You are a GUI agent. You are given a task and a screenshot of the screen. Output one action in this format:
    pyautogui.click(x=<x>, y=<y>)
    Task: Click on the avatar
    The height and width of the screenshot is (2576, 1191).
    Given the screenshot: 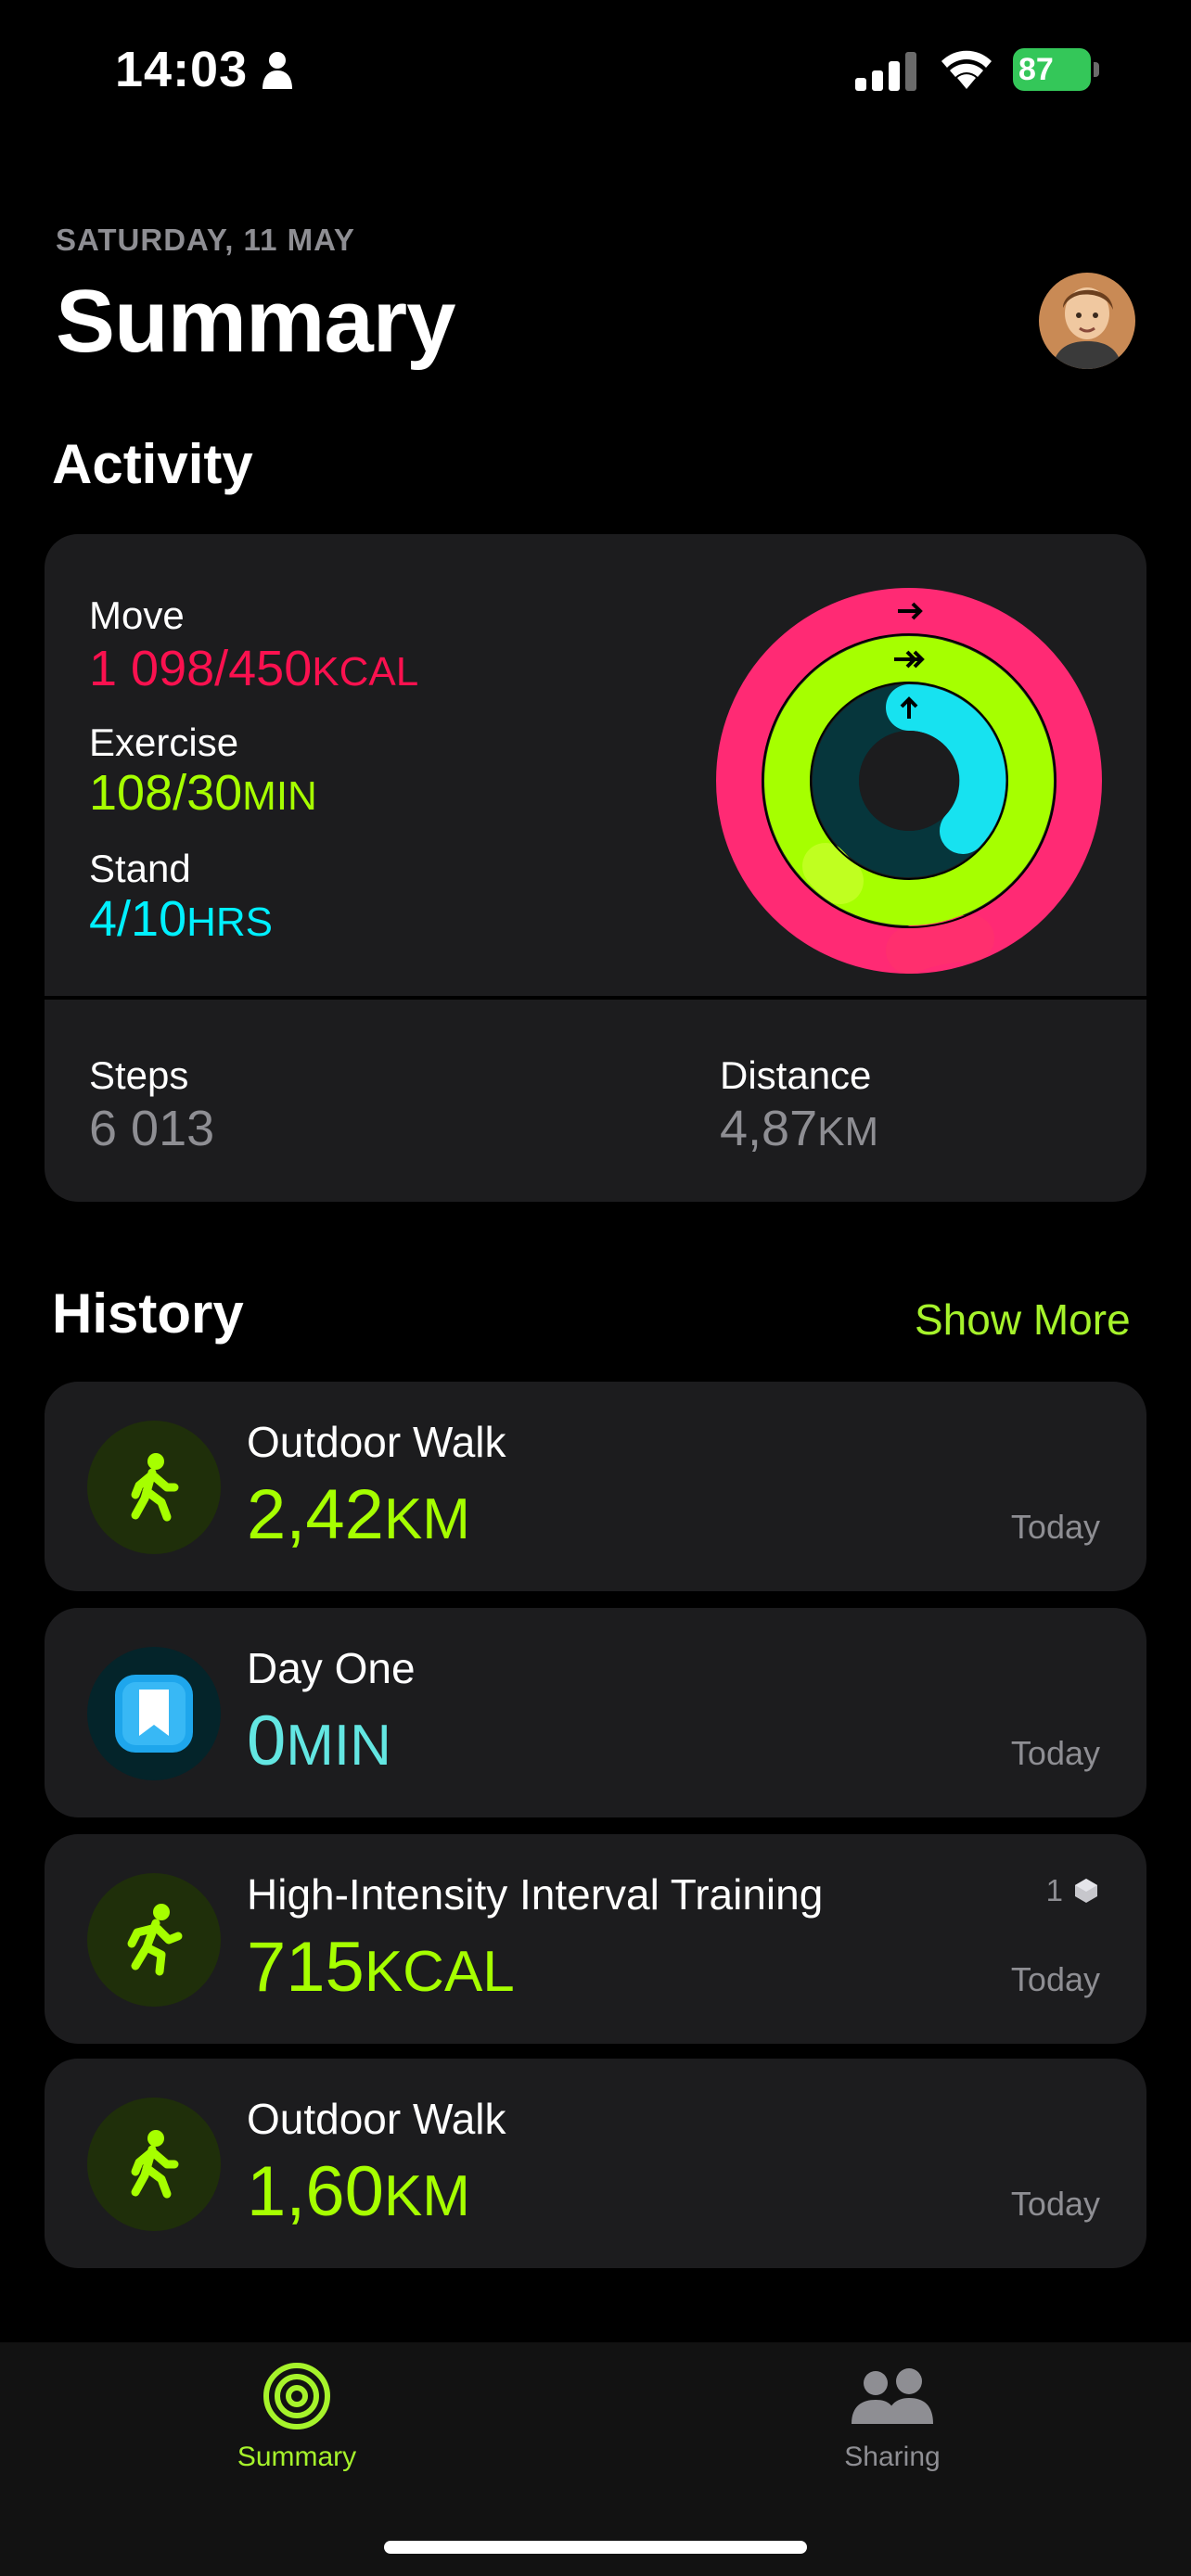 What is the action you would take?
    pyautogui.click(x=1087, y=321)
    